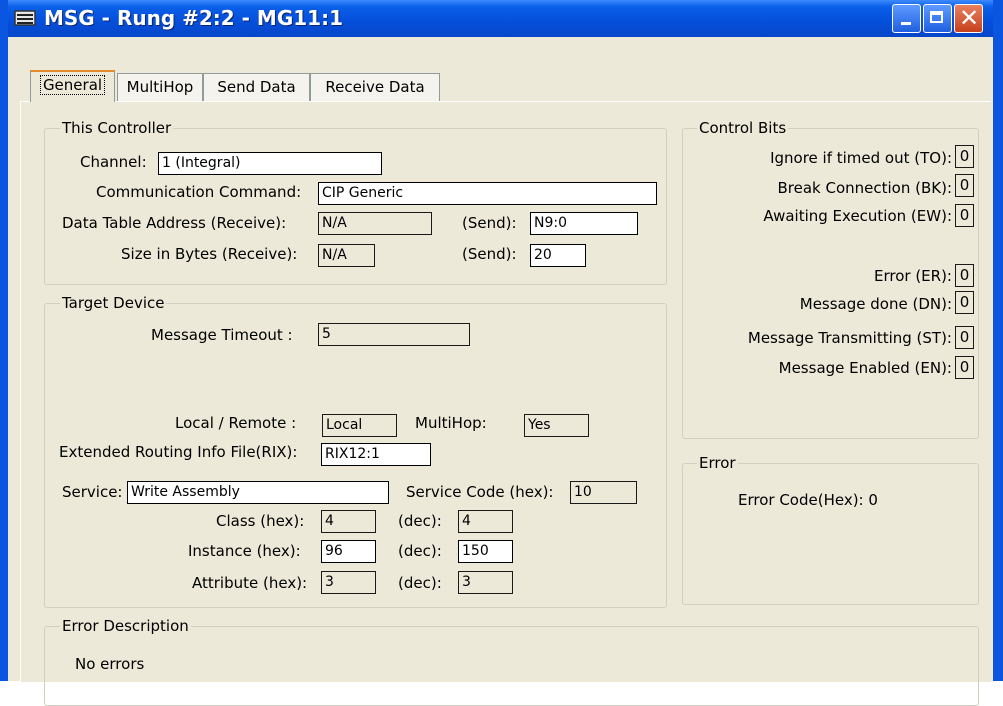 The image size is (1003, 706). What do you see at coordinates (420, 551) in the screenshot?
I see `instance-dec-label: (dec):` at bounding box center [420, 551].